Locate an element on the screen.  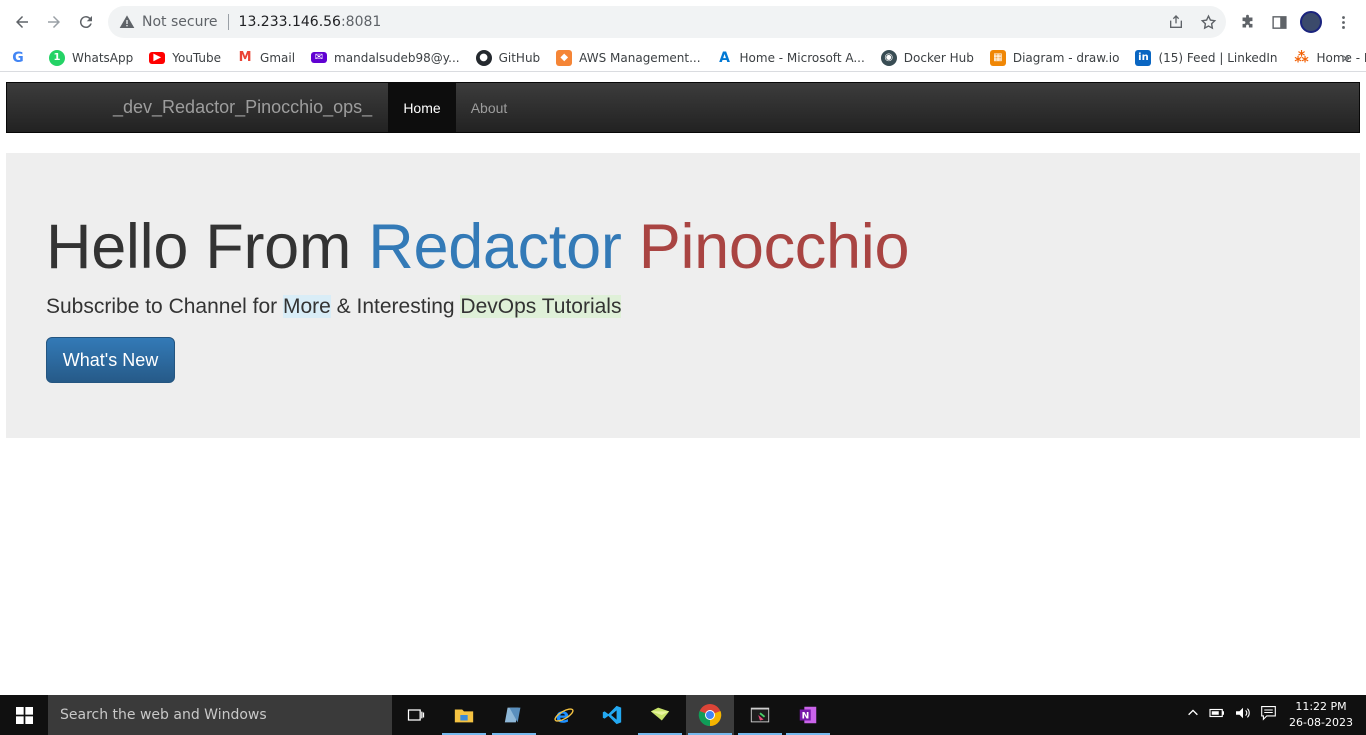
bookmark-label: Gmail is located at coordinates (278, 57).